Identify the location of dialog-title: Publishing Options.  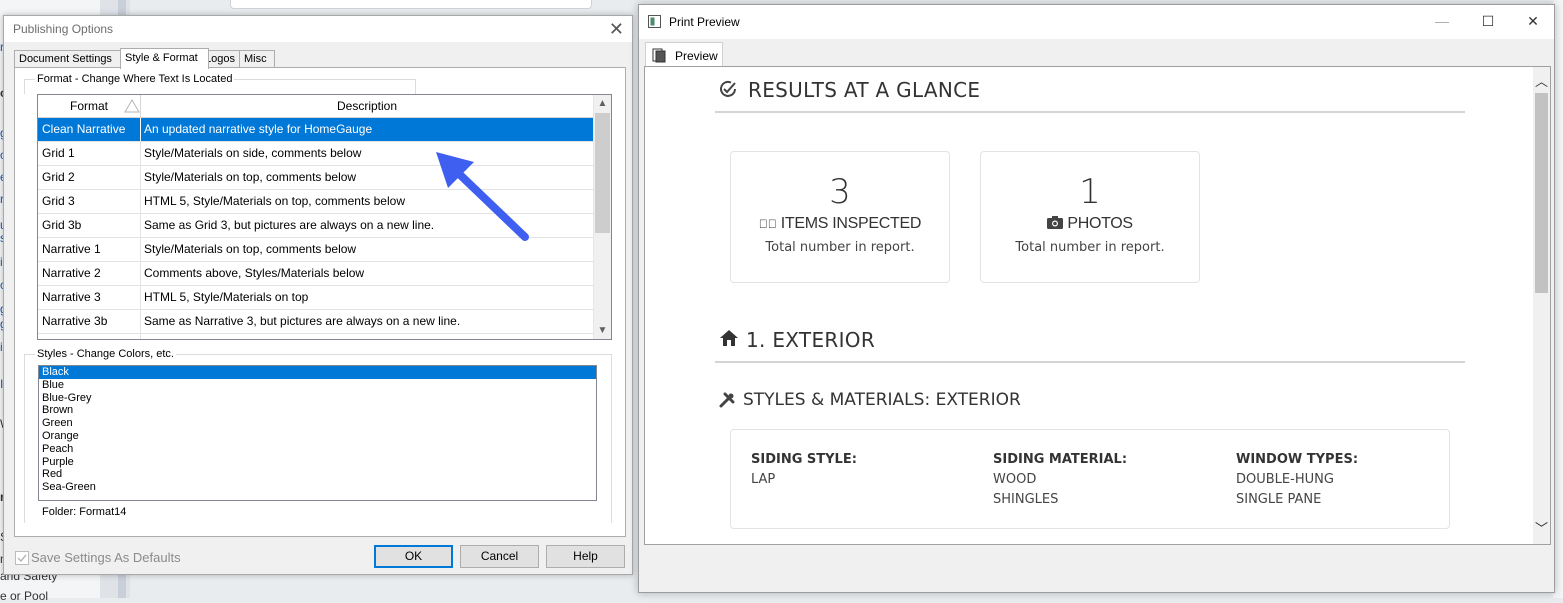
(63, 29).